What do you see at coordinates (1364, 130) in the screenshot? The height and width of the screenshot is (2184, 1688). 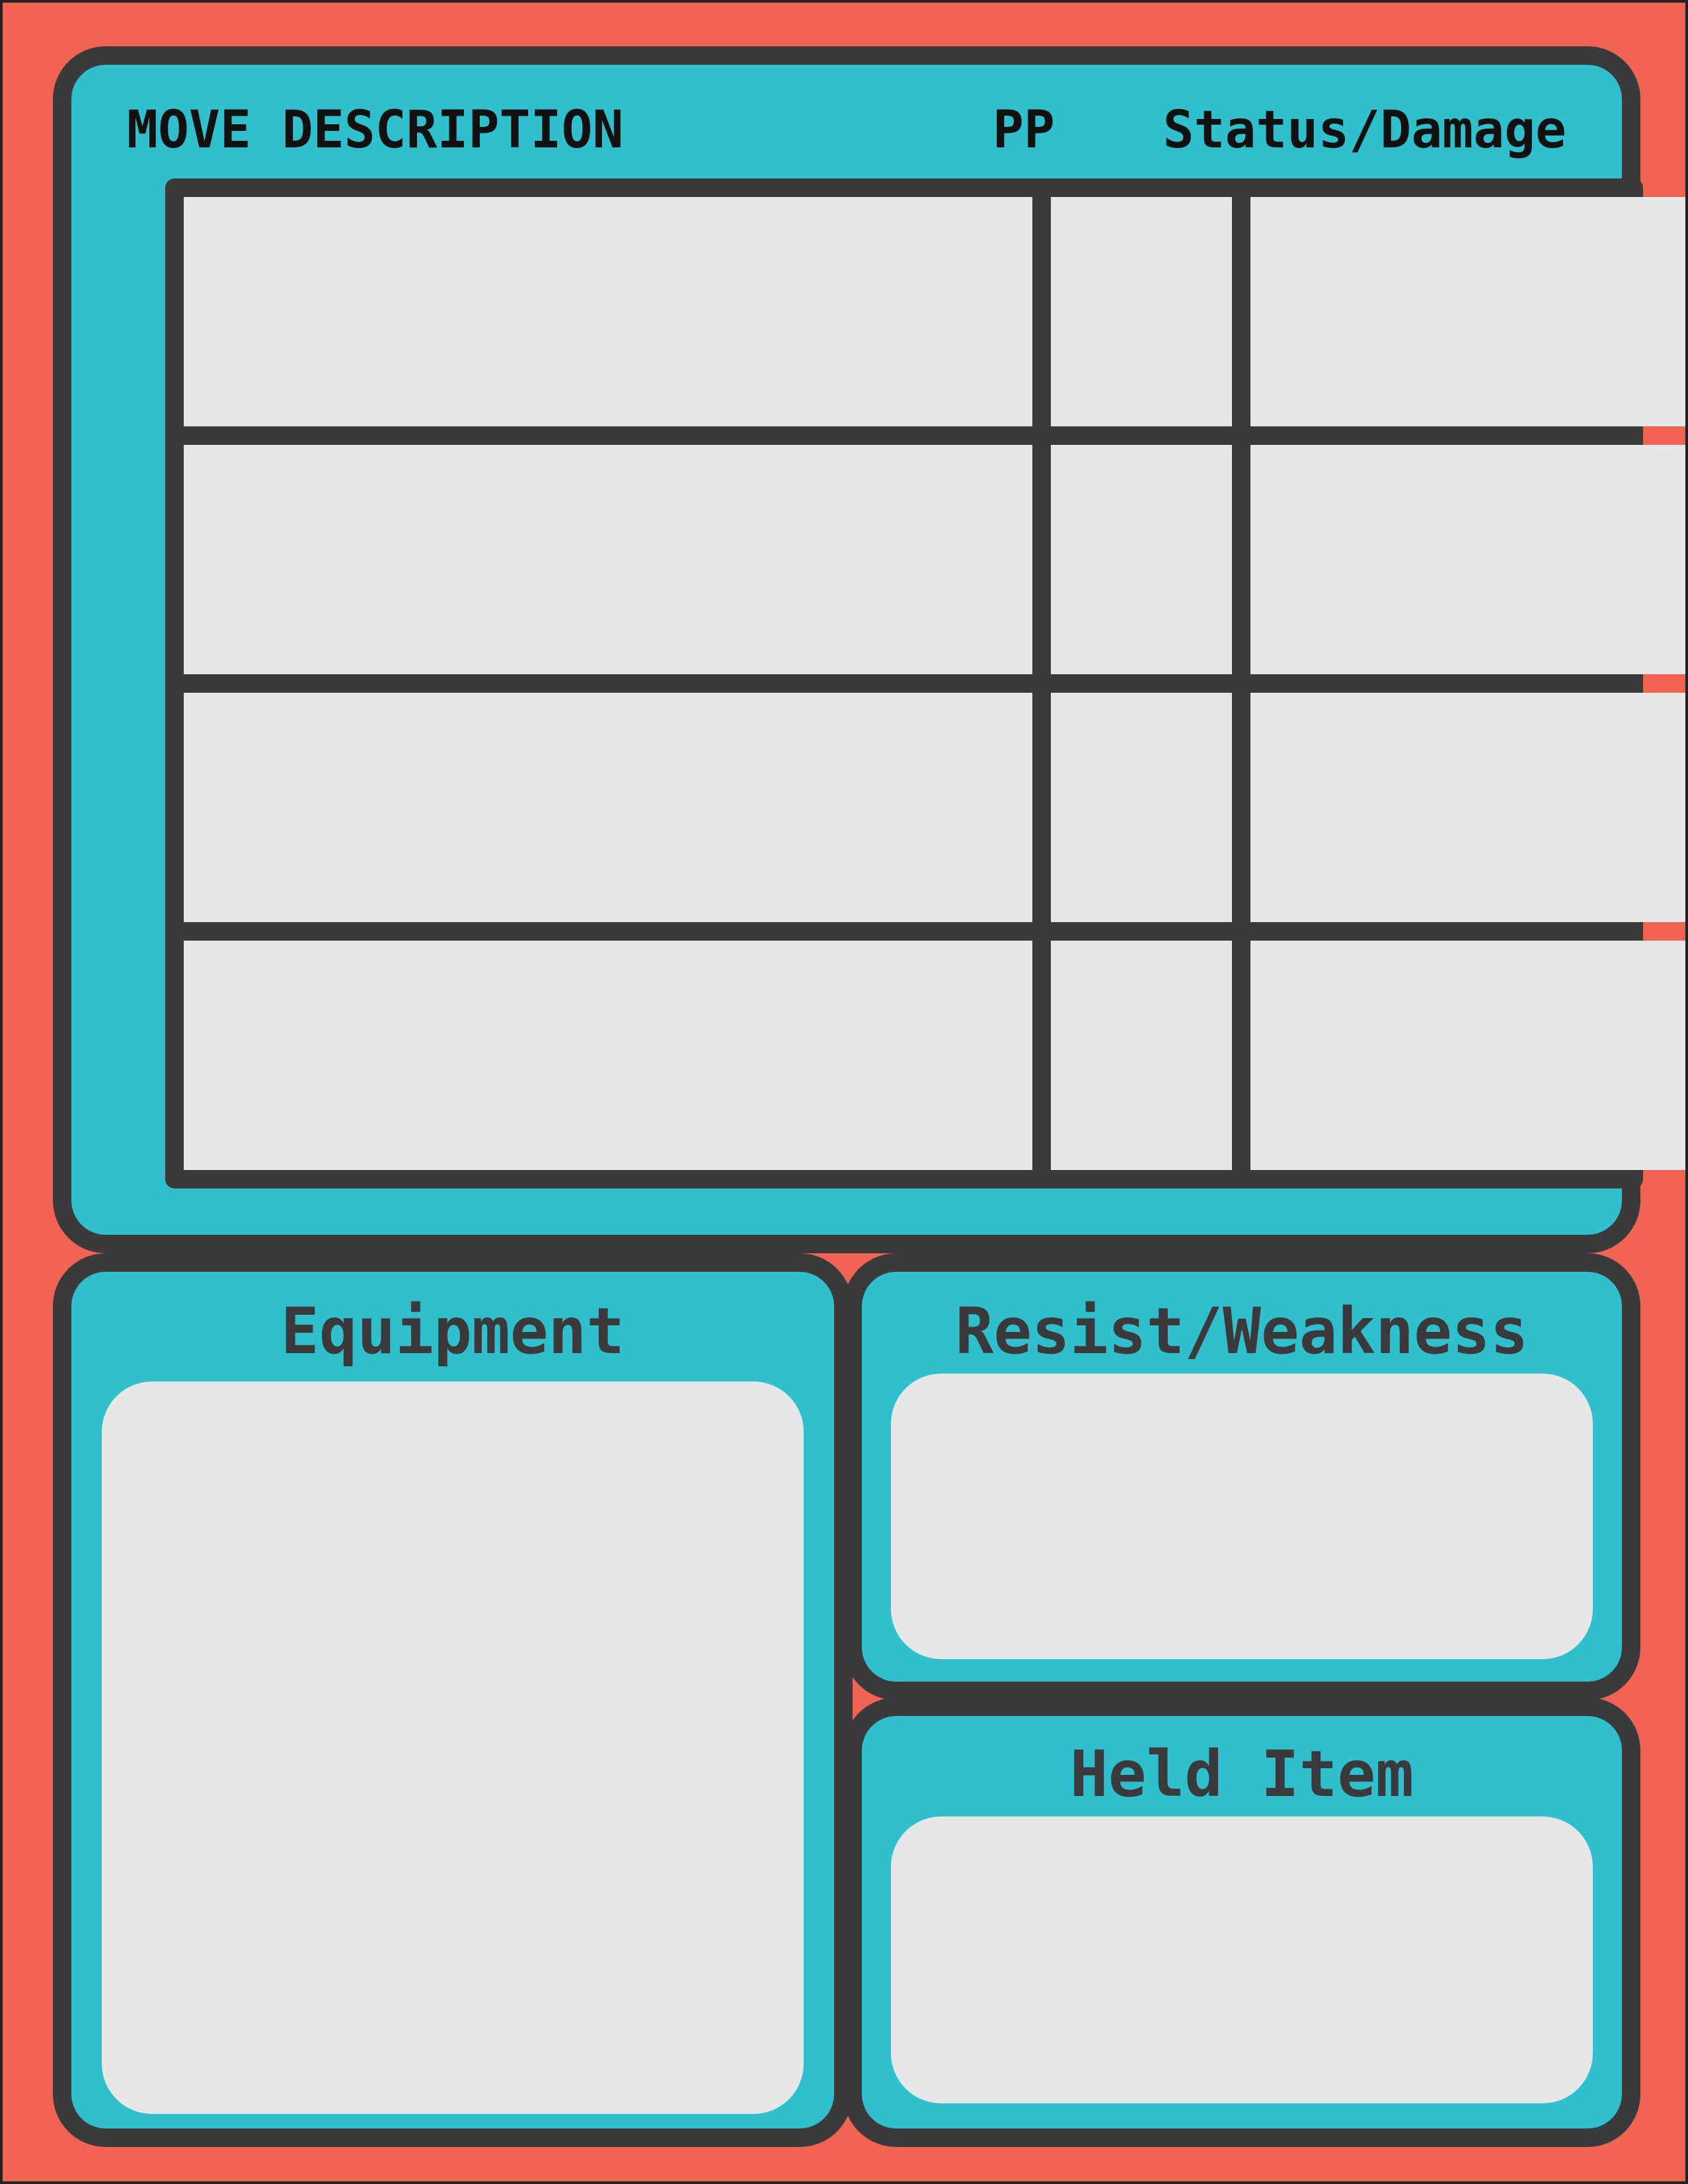 I see `status-damage-header: Status/Damage` at bounding box center [1364, 130].